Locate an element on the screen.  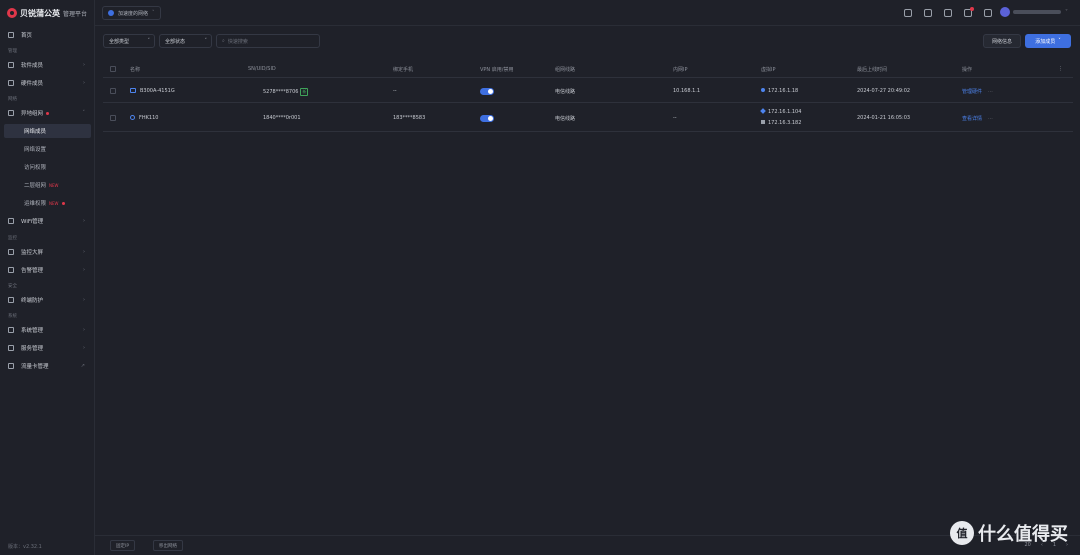
search-icon: ⌕ is located at coordinates (223, 41).